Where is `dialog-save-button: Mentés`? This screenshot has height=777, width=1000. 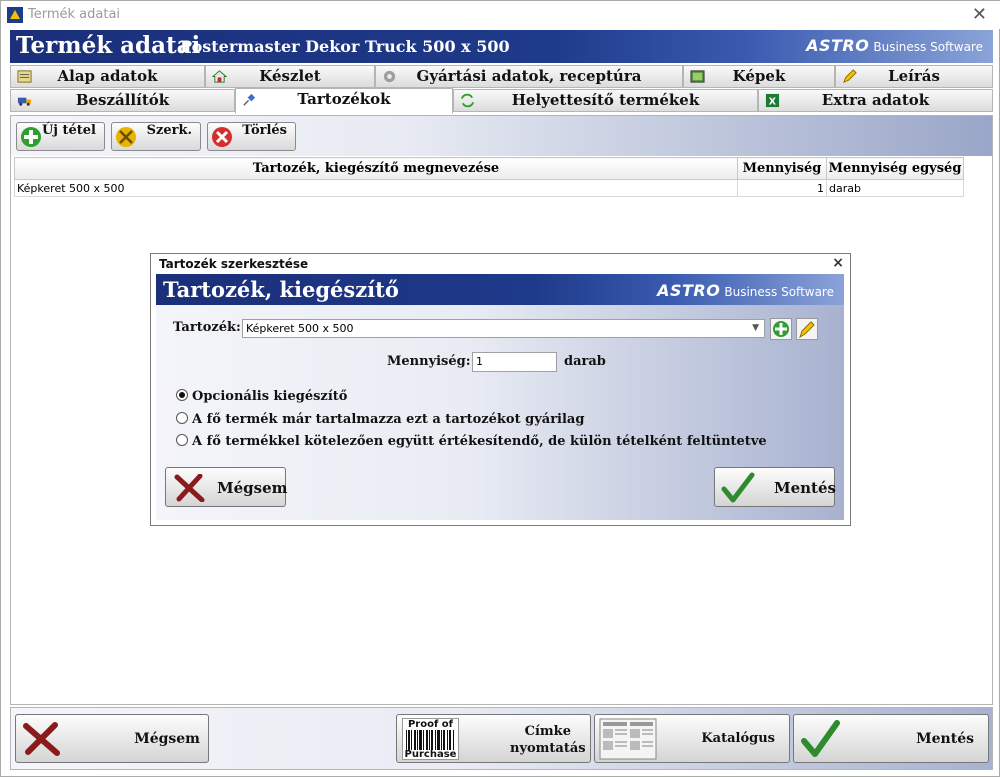 dialog-save-button: Mentés is located at coordinates (775, 487).